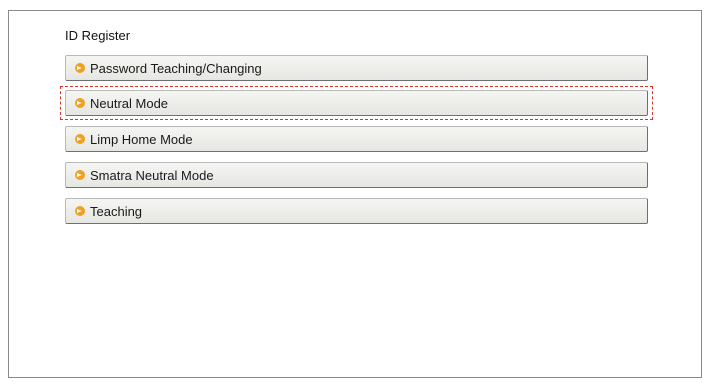 The width and height of the screenshot is (712, 389). What do you see at coordinates (176, 68) in the screenshot?
I see `menu-item-label: Password Teaching/Changing` at bounding box center [176, 68].